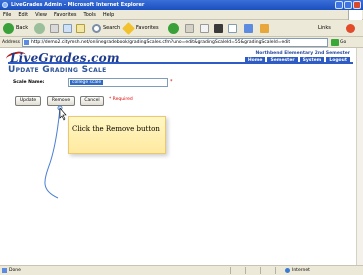  Describe the element at coordinates (357, 5) in the screenshot. I see `close-button` at that location.